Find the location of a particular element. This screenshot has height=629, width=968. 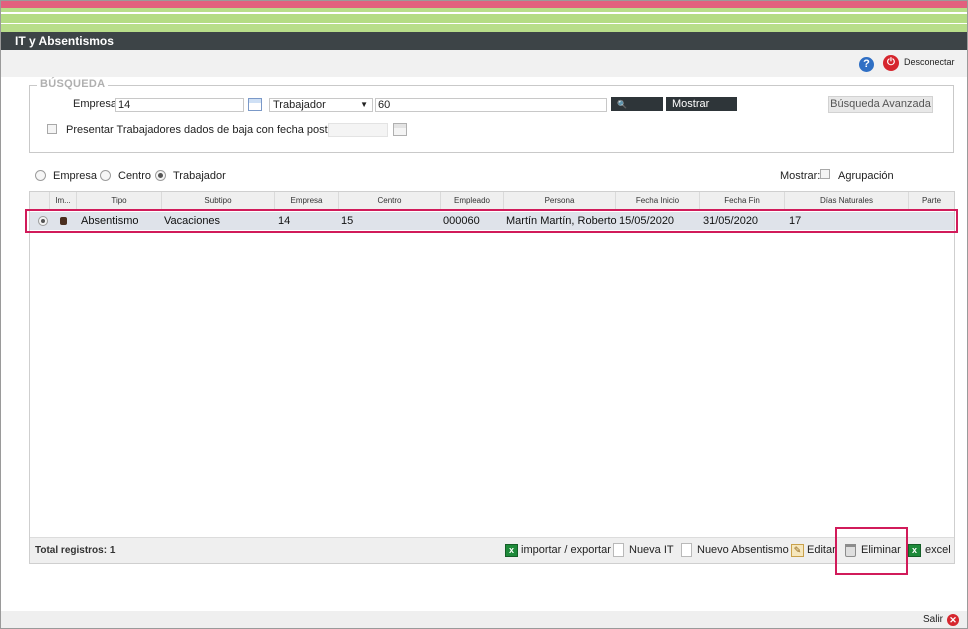

excel-import-icon: x is located at coordinates (511, 550).